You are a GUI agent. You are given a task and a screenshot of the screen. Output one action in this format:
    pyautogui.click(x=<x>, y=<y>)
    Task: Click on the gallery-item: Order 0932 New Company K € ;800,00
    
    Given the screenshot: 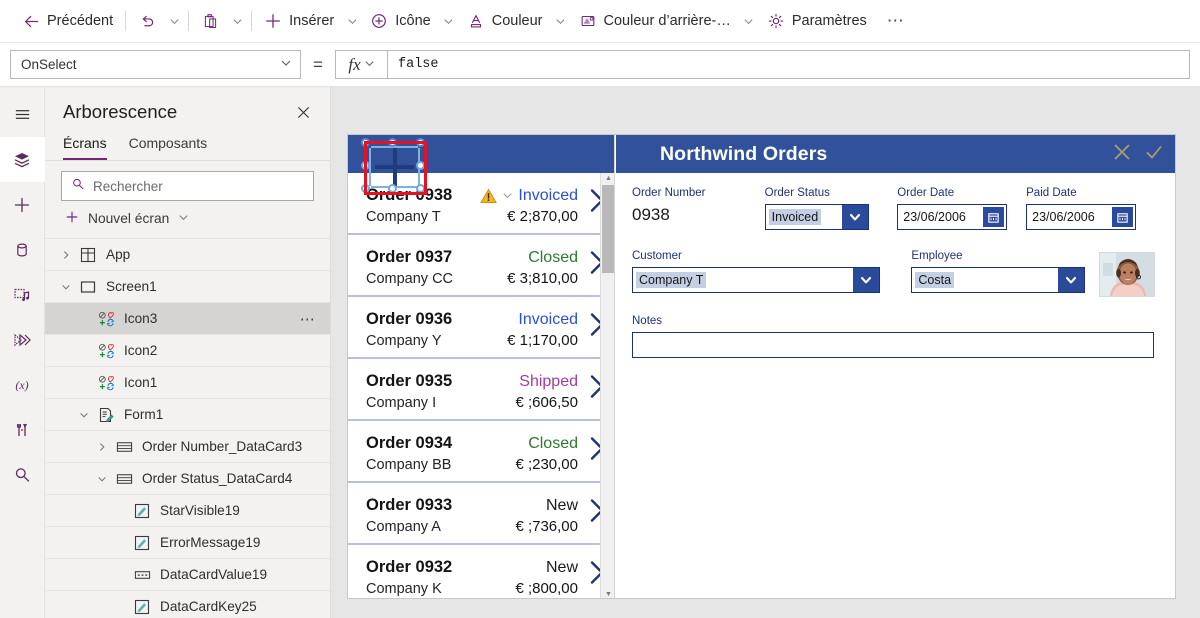 What is the action you would take?
    pyautogui.click(x=481, y=571)
    